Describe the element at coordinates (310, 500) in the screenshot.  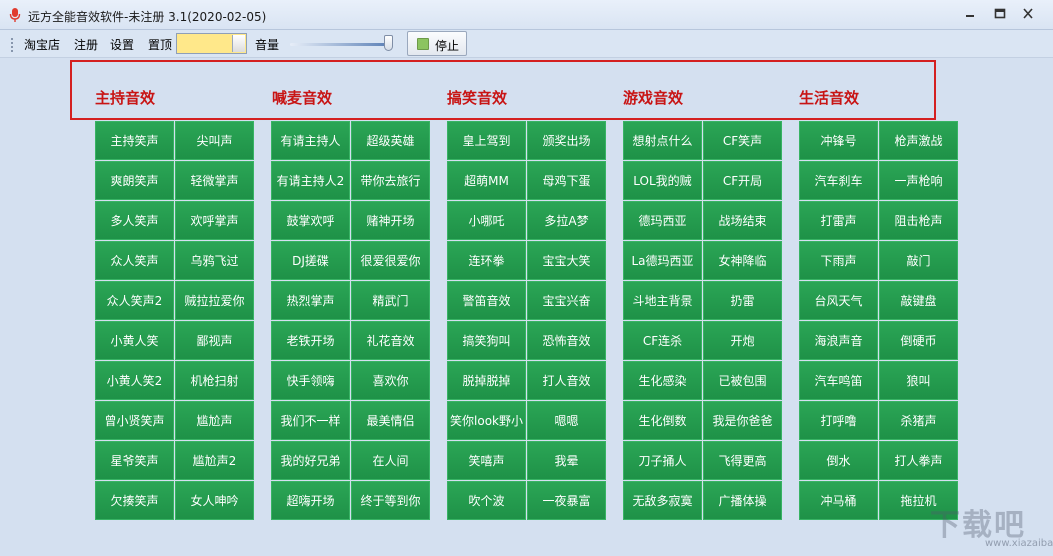
I see `sound-button: 超嗨开场` at that location.